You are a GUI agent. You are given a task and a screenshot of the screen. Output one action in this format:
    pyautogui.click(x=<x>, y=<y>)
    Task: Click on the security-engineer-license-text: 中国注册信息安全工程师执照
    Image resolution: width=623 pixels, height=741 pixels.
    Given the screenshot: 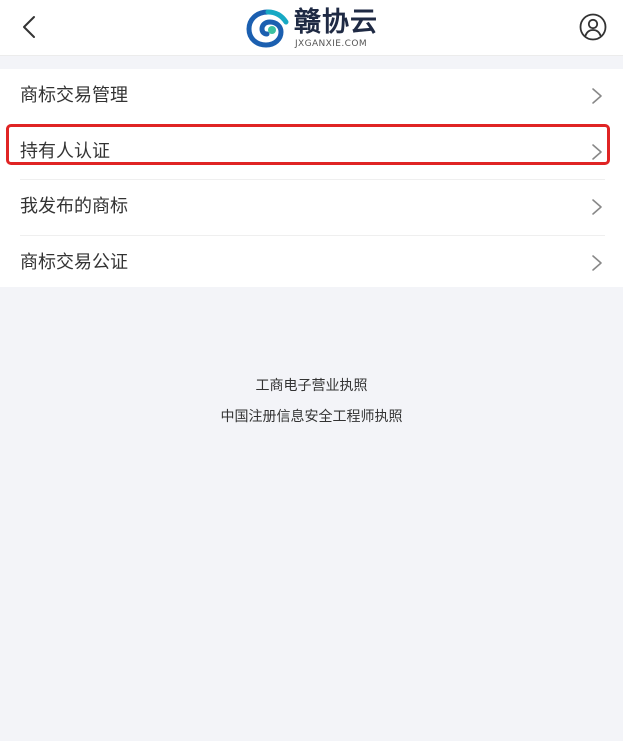 What is the action you would take?
    pyautogui.click(x=311, y=417)
    